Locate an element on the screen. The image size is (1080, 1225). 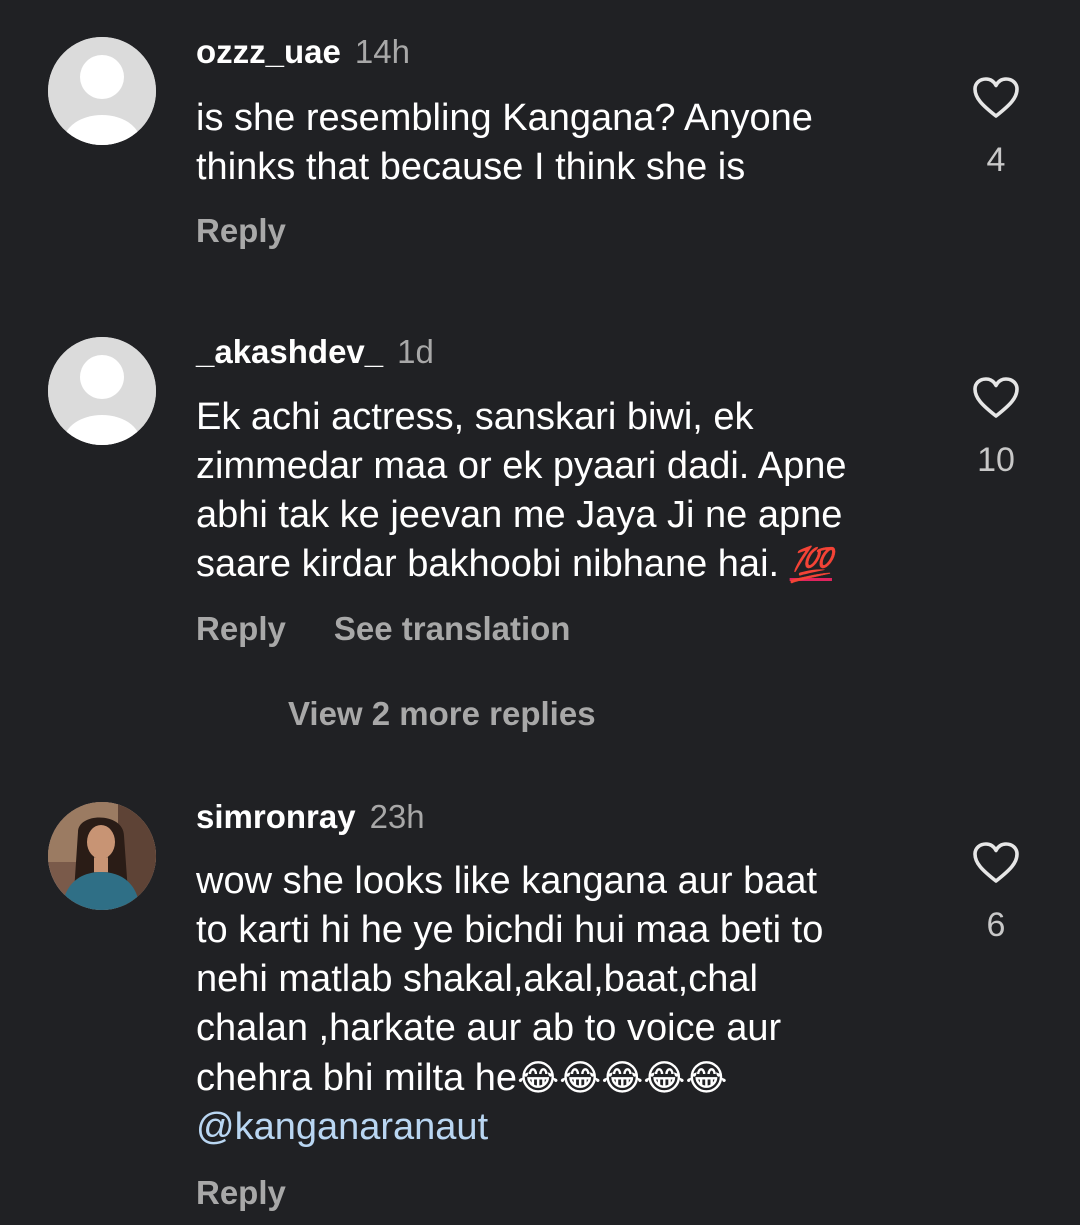
comment-text-line: to karti hi he ye bichdi hui maa beti to is located at coordinates (510, 930).